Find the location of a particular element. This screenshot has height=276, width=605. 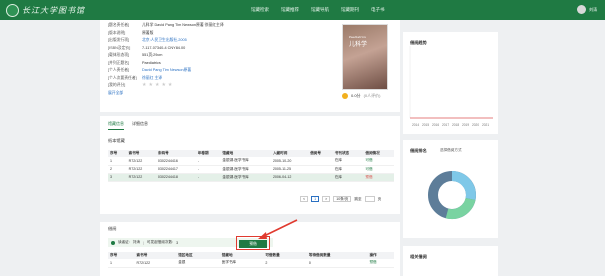

cover-title: Paediatrics 儿科学 is located at coordinates (358, 41).